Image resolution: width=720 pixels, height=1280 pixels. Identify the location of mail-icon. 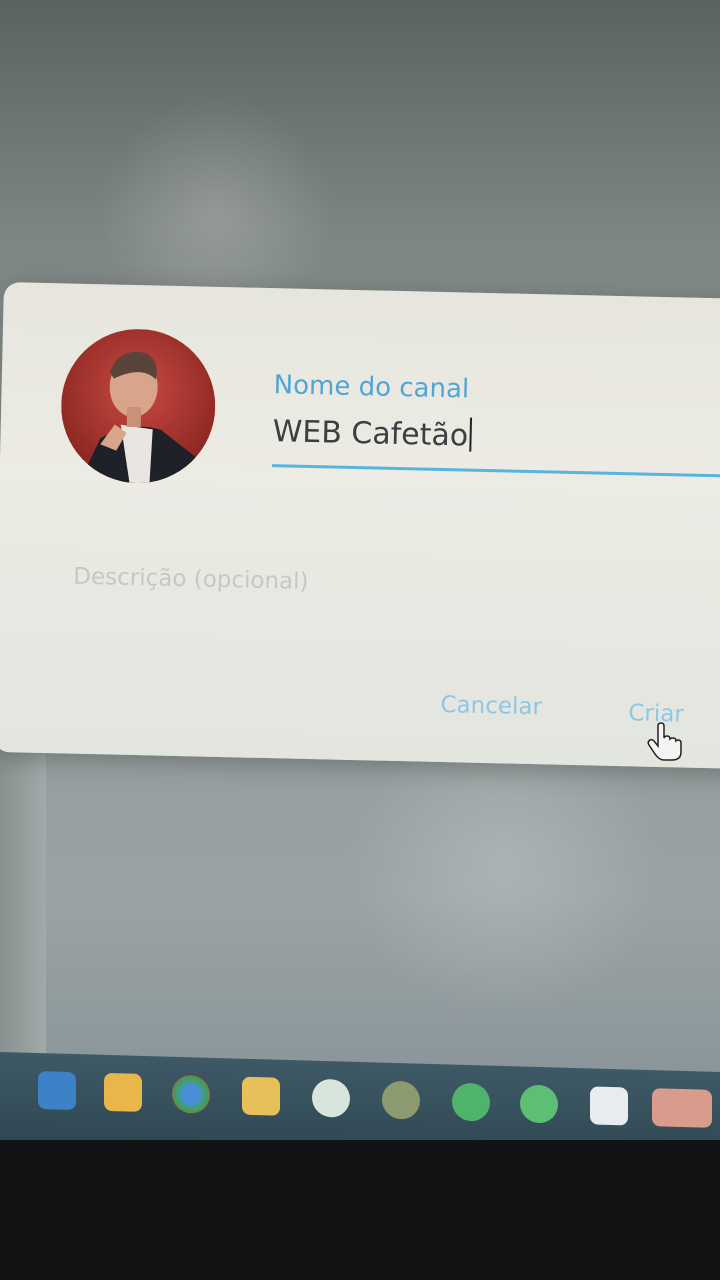
(609, 1106).